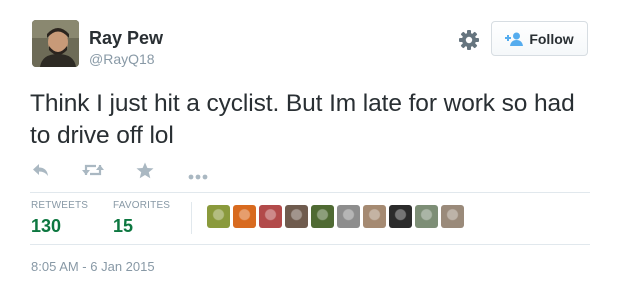 The image size is (620, 289). Describe the element at coordinates (93, 172) in the screenshot. I see `retweet-icon` at that location.